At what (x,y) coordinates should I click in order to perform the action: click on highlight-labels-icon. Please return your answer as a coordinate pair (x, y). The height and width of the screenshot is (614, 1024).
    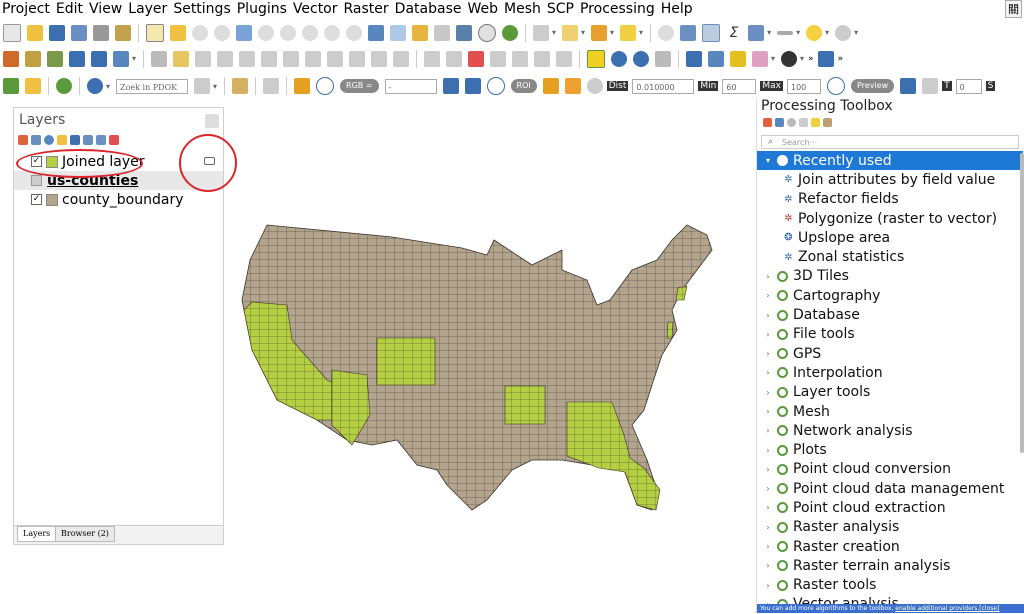
    Looking at the image, I should click on (476, 58).